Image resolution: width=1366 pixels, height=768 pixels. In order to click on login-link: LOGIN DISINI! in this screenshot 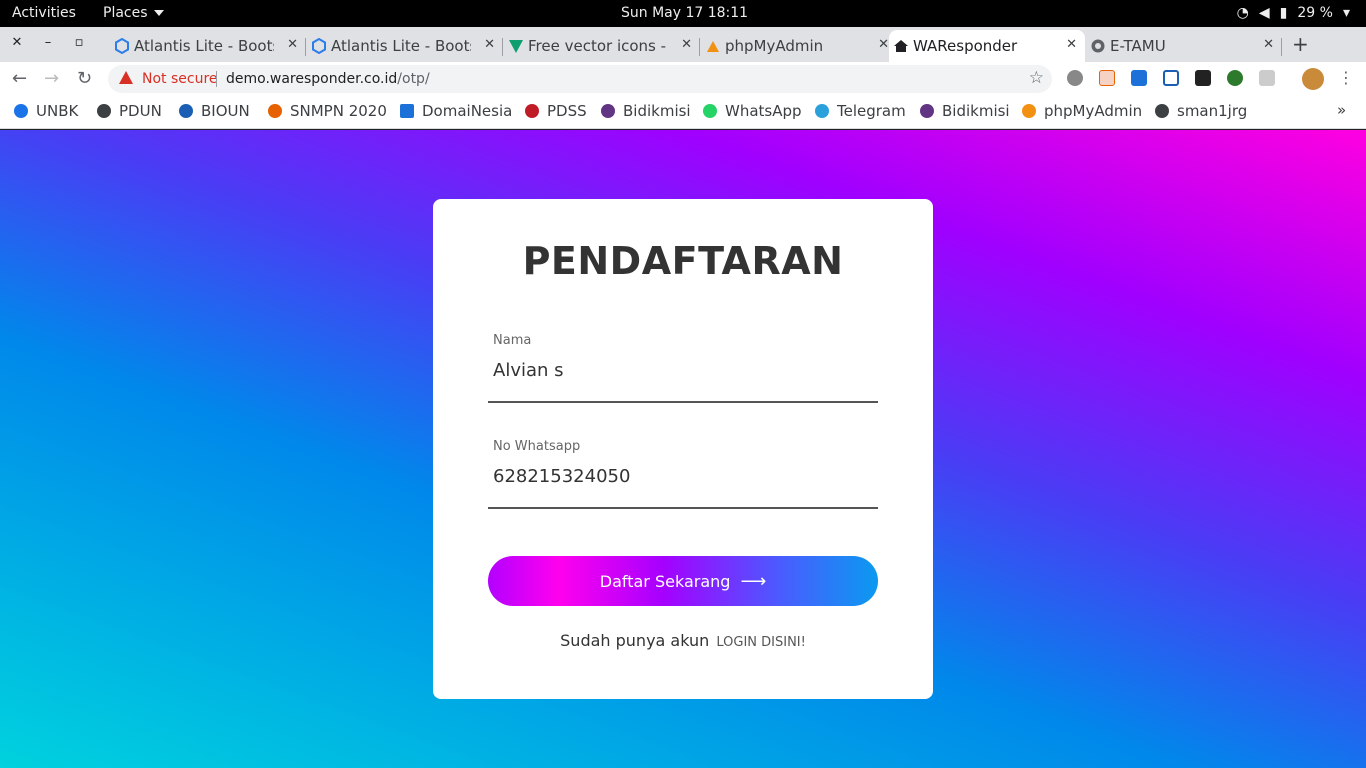, I will do `click(760, 642)`.